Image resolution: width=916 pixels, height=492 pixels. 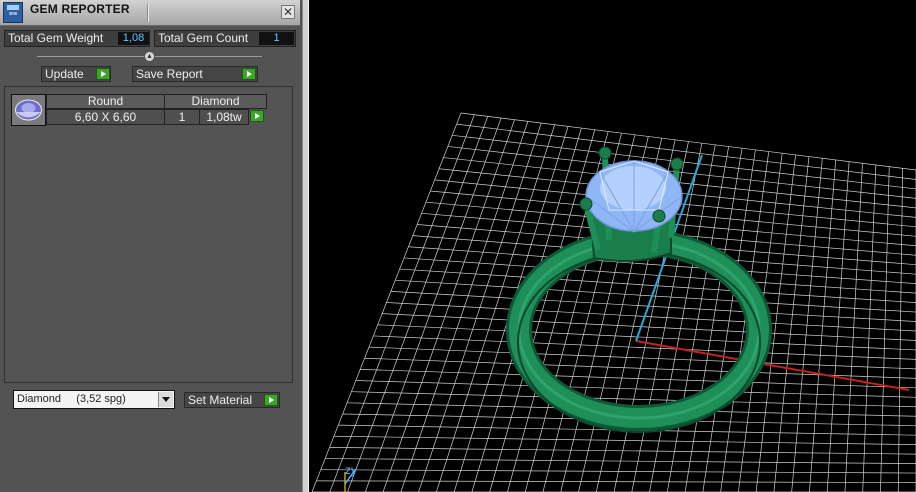 What do you see at coordinates (305, 246) in the screenshot?
I see `panel-splitter` at bounding box center [305, 246].